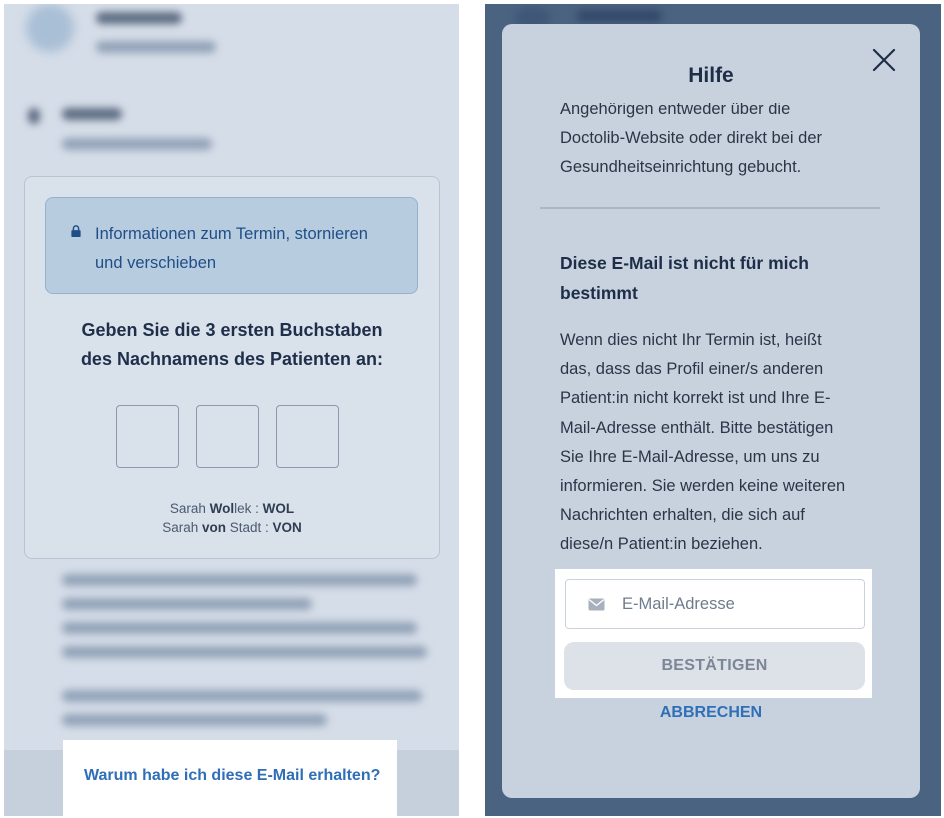  I want to click on section-divider, so click(710, 208).